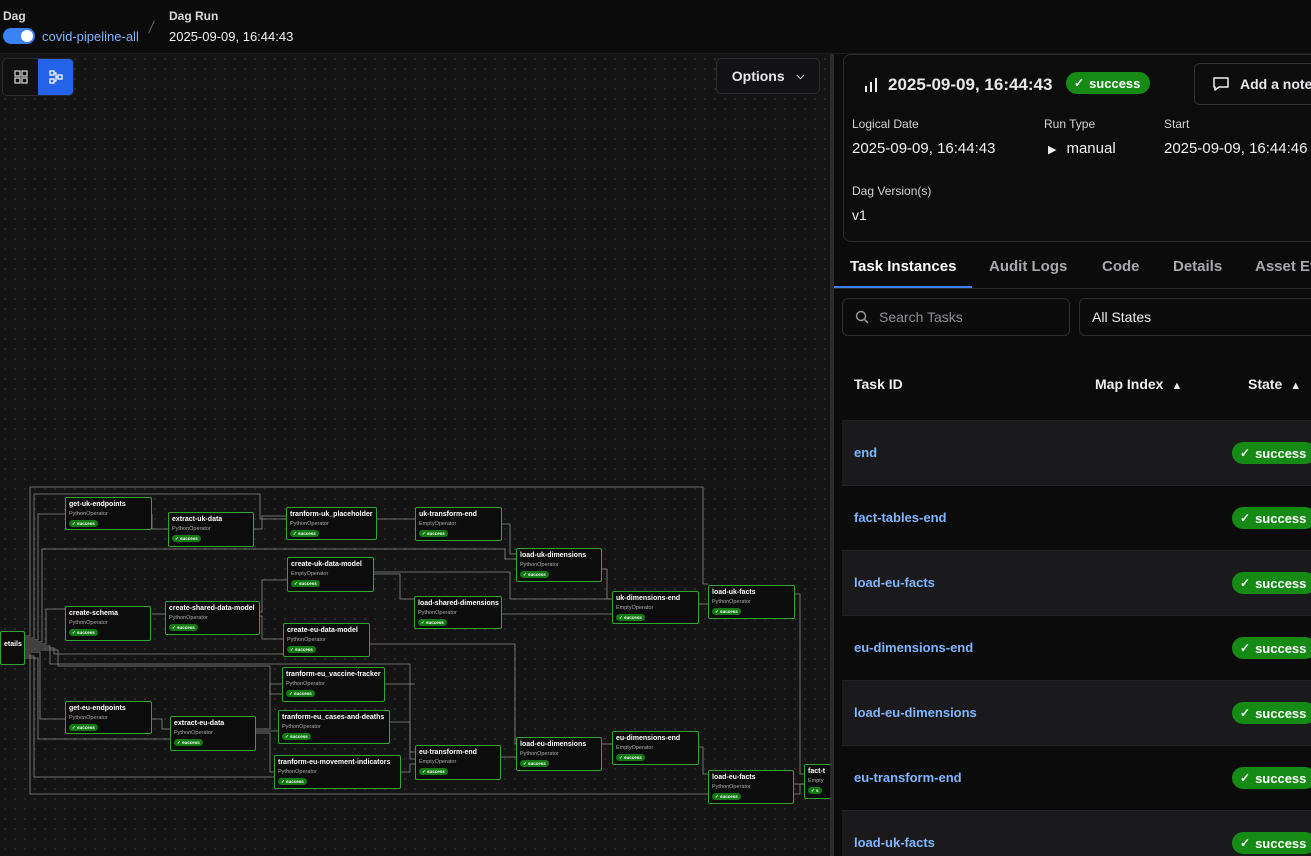  Describe the element at coordinates (448, 514) in the screenshot. I see `node-name: uk-transform-end` at that location.